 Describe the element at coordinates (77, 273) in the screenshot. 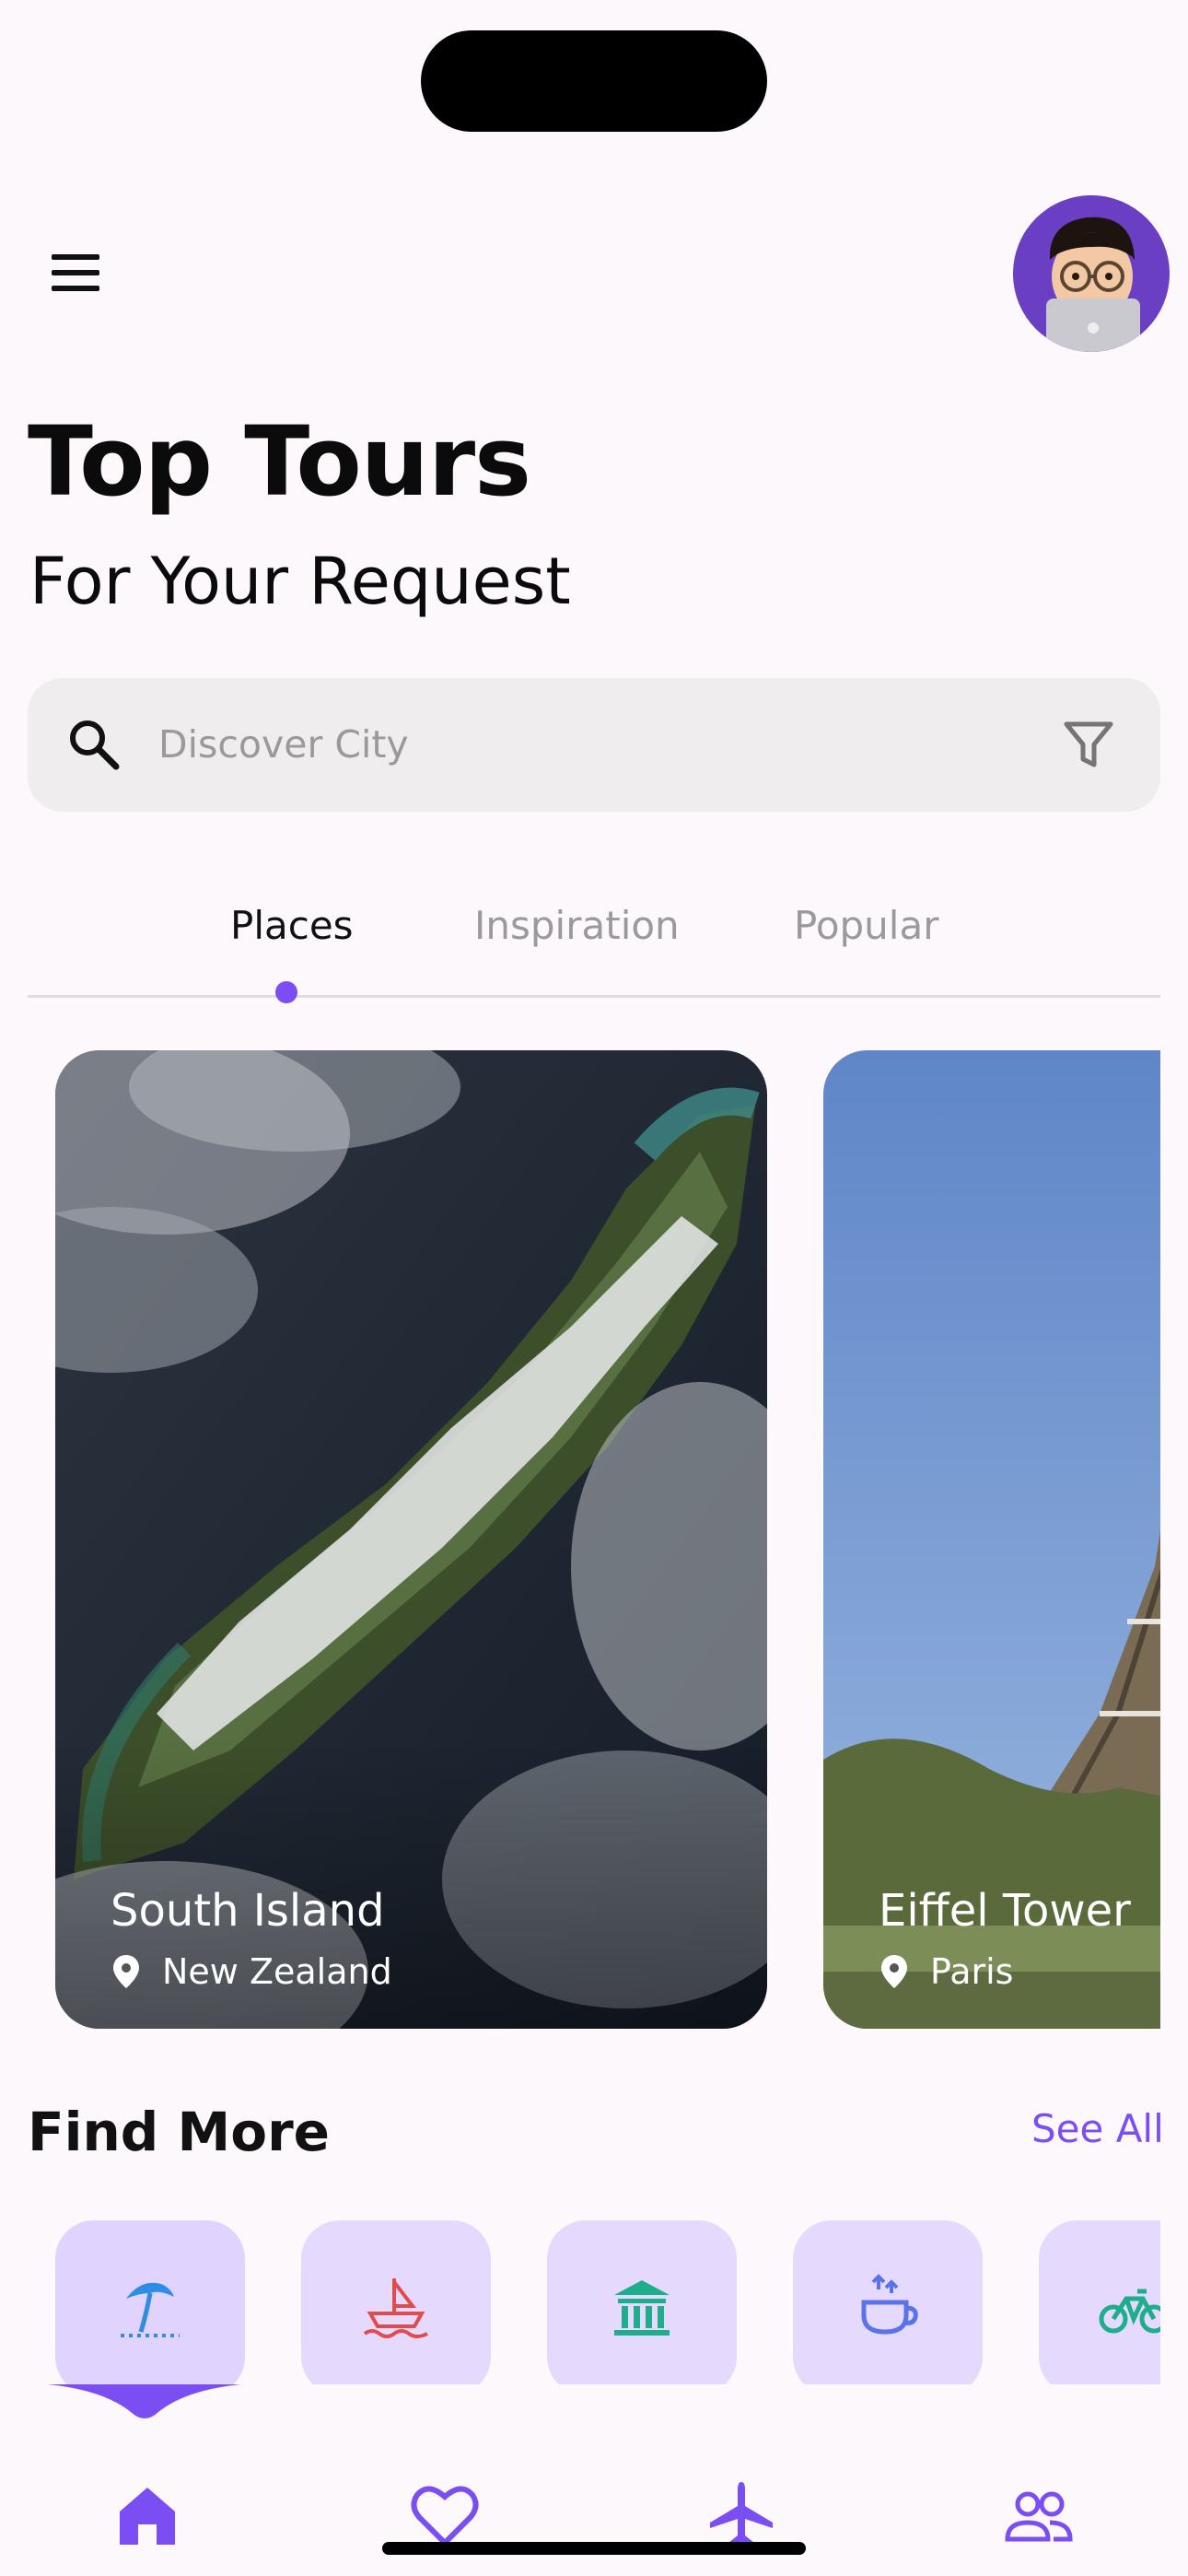

I see `menu-button` at that location.